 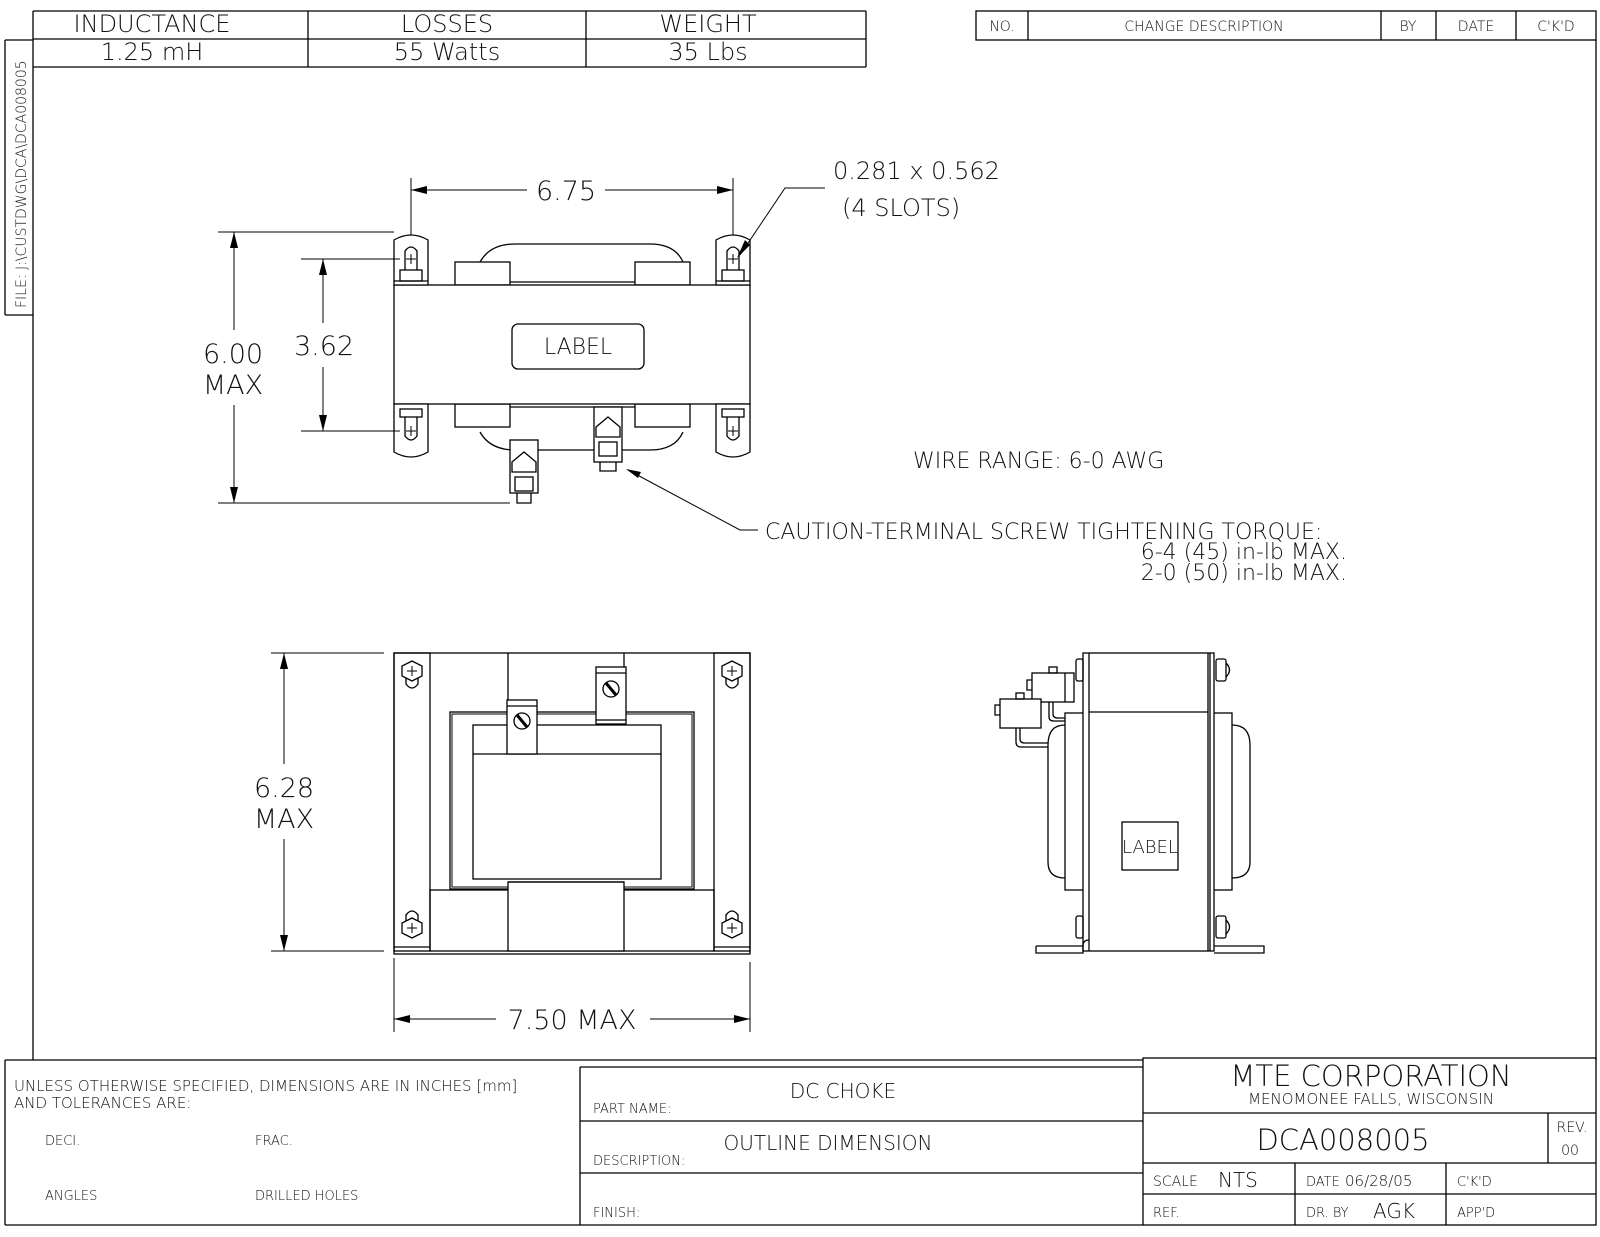 I want to click on header-losses: LOSSES, so click(x=447, y=24).